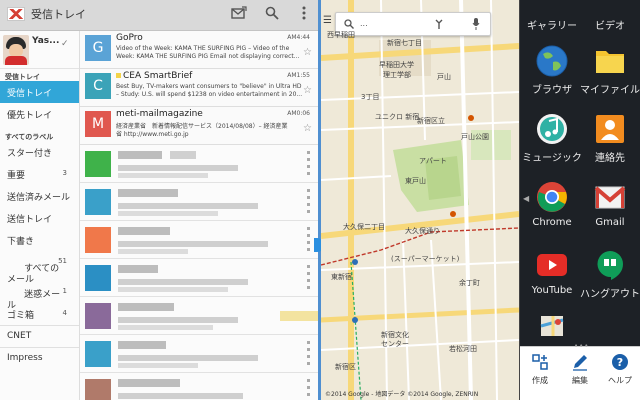 The height and width of the screenshot is (400, 640). What do you see at coordinates (610, 70) in the screenshot?
I see `app-my-files: マイファイル` at bounding box center [610, 70].